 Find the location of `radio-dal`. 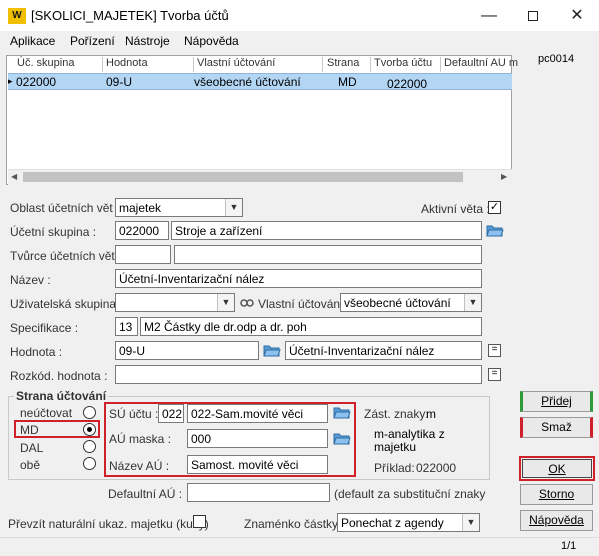

radio-dal is located at coordinates (89, 446).